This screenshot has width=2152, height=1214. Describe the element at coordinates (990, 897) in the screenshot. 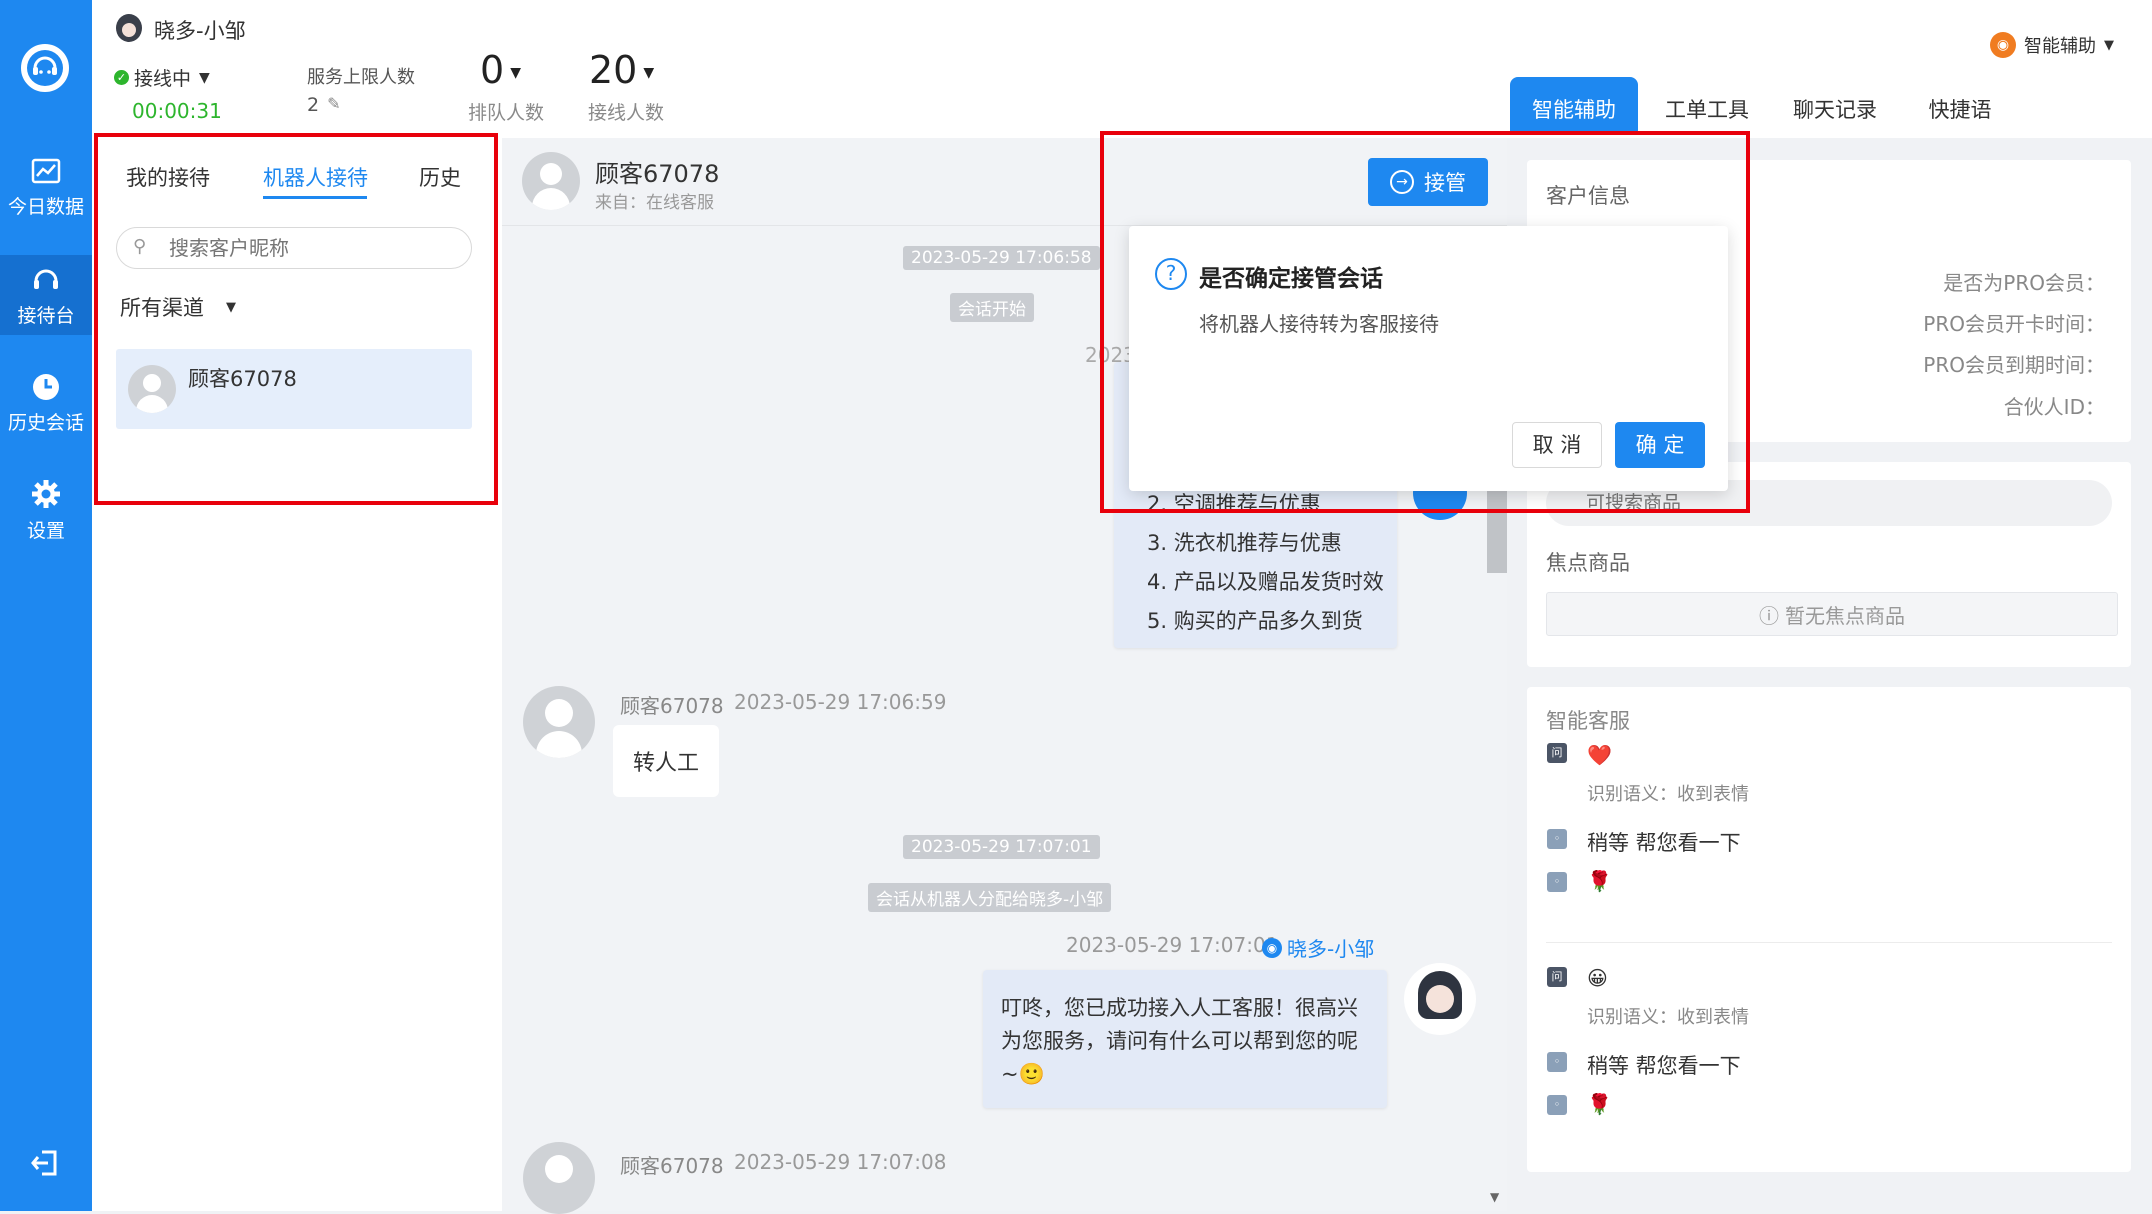

I see `assignment-note-pill: 会话从机器人分配给晓多-小邹` at that location.